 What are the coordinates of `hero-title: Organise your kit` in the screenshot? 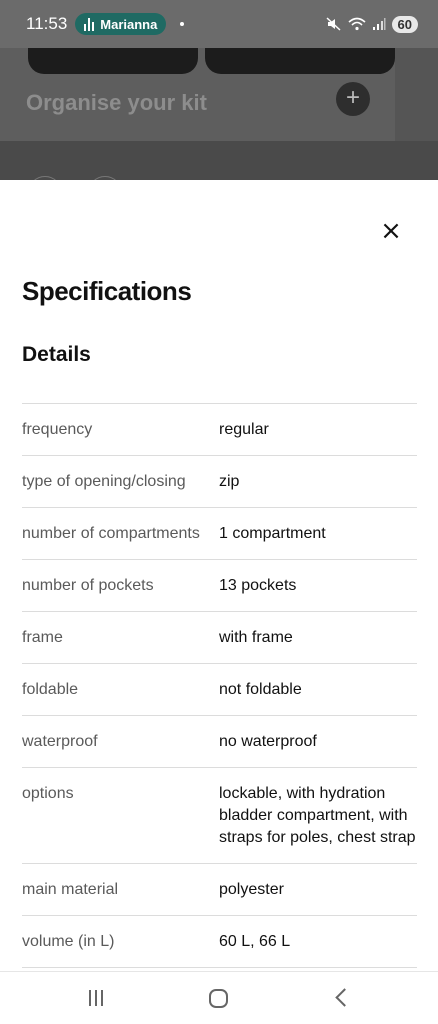 It's located at (116, 102).